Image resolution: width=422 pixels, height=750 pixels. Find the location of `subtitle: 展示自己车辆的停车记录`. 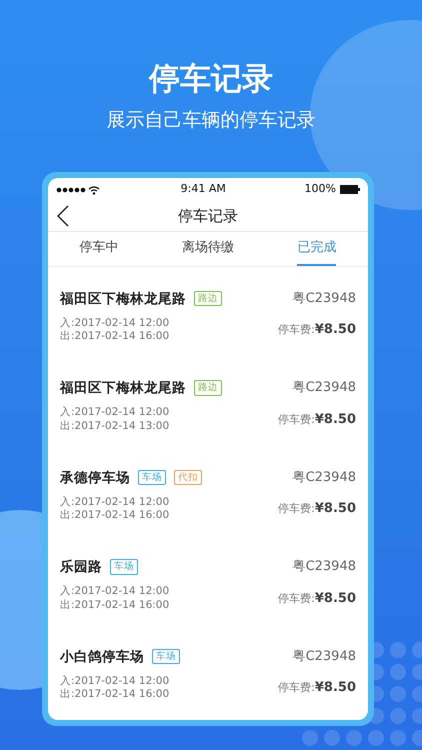

subtitle: 展示自己车辆的停车记录 is located at coordinates (211, 120).